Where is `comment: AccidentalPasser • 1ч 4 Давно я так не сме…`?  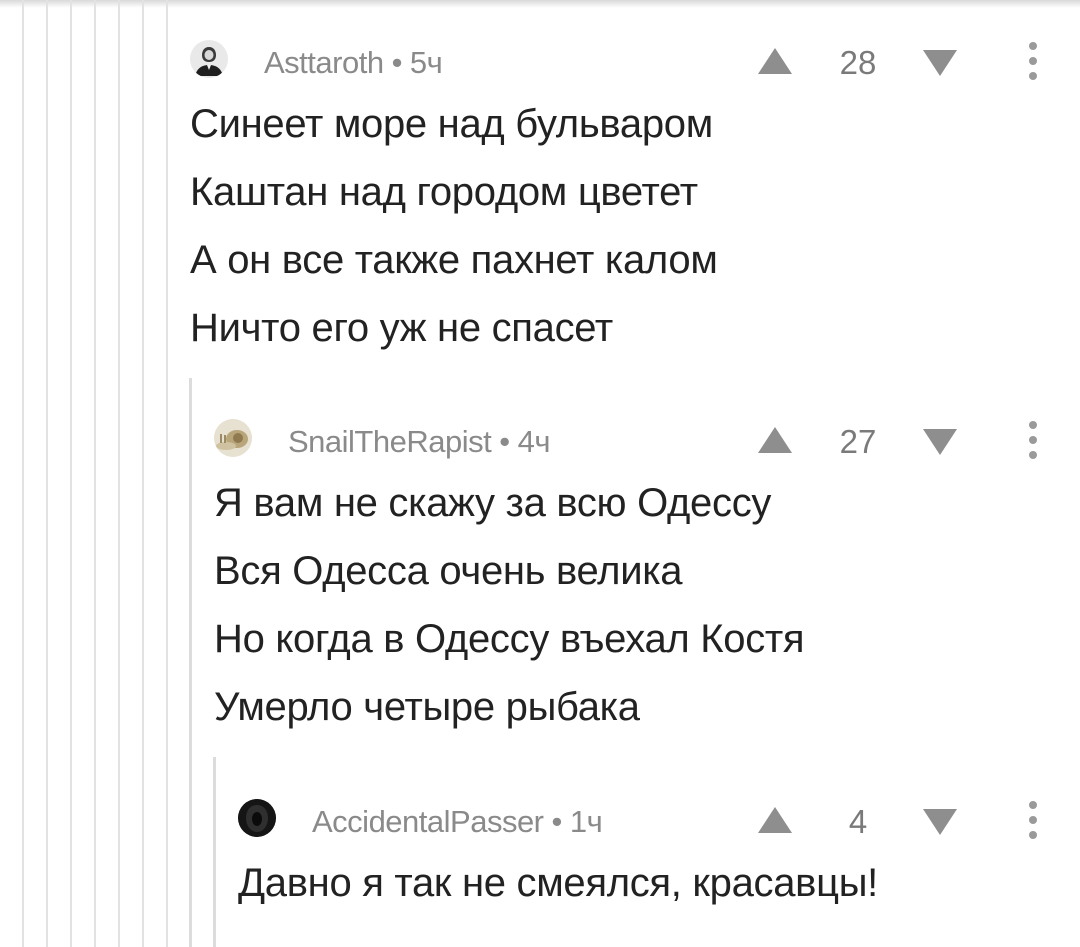 comment: AccidentalPasser • 1ч 4 Давно я так не сме… is located at coordinates (649, 872).